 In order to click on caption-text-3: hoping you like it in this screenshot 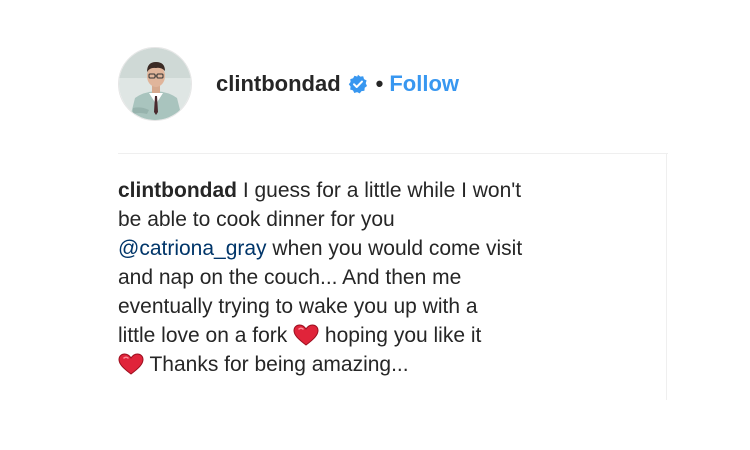, I will do `click(403, 335)`.